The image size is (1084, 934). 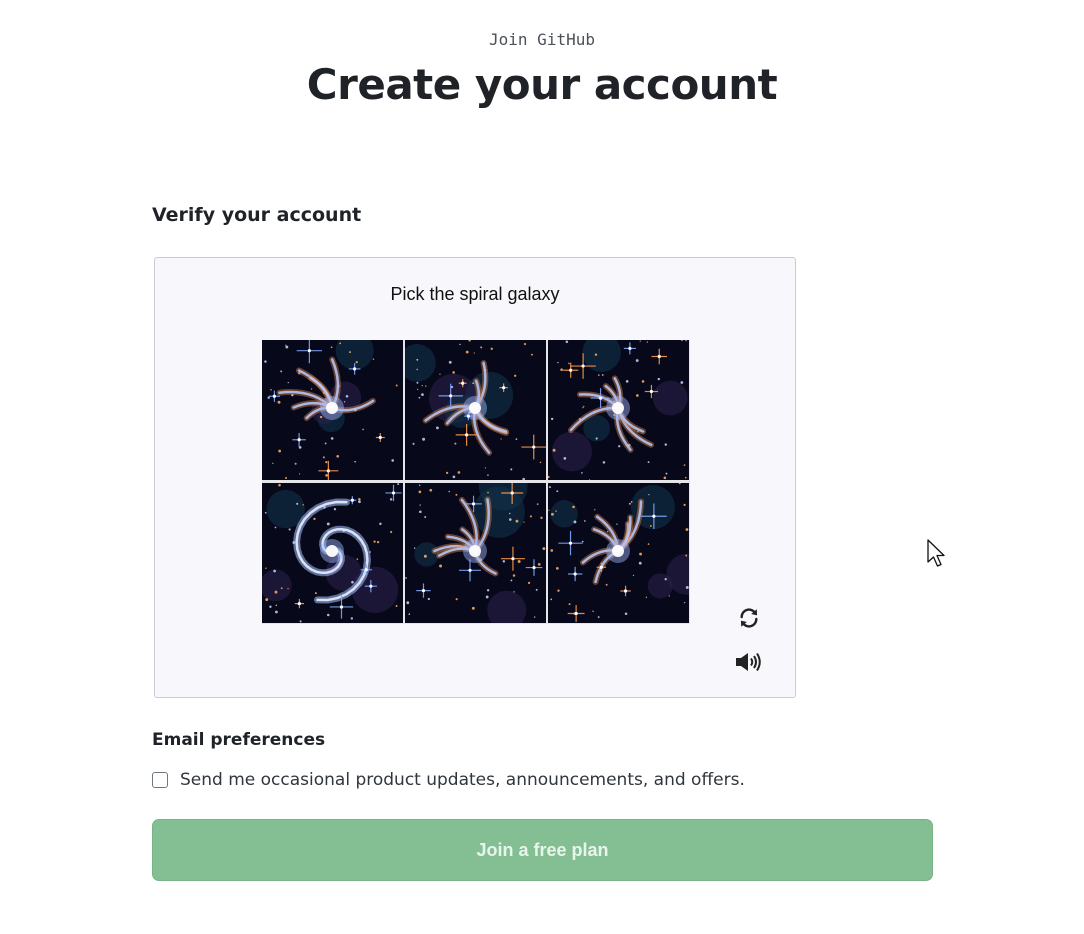 What do you see at coordinates (542, 84) in the screenshot?
I see `page-title: Create your account` at bounding box center [542, 84].